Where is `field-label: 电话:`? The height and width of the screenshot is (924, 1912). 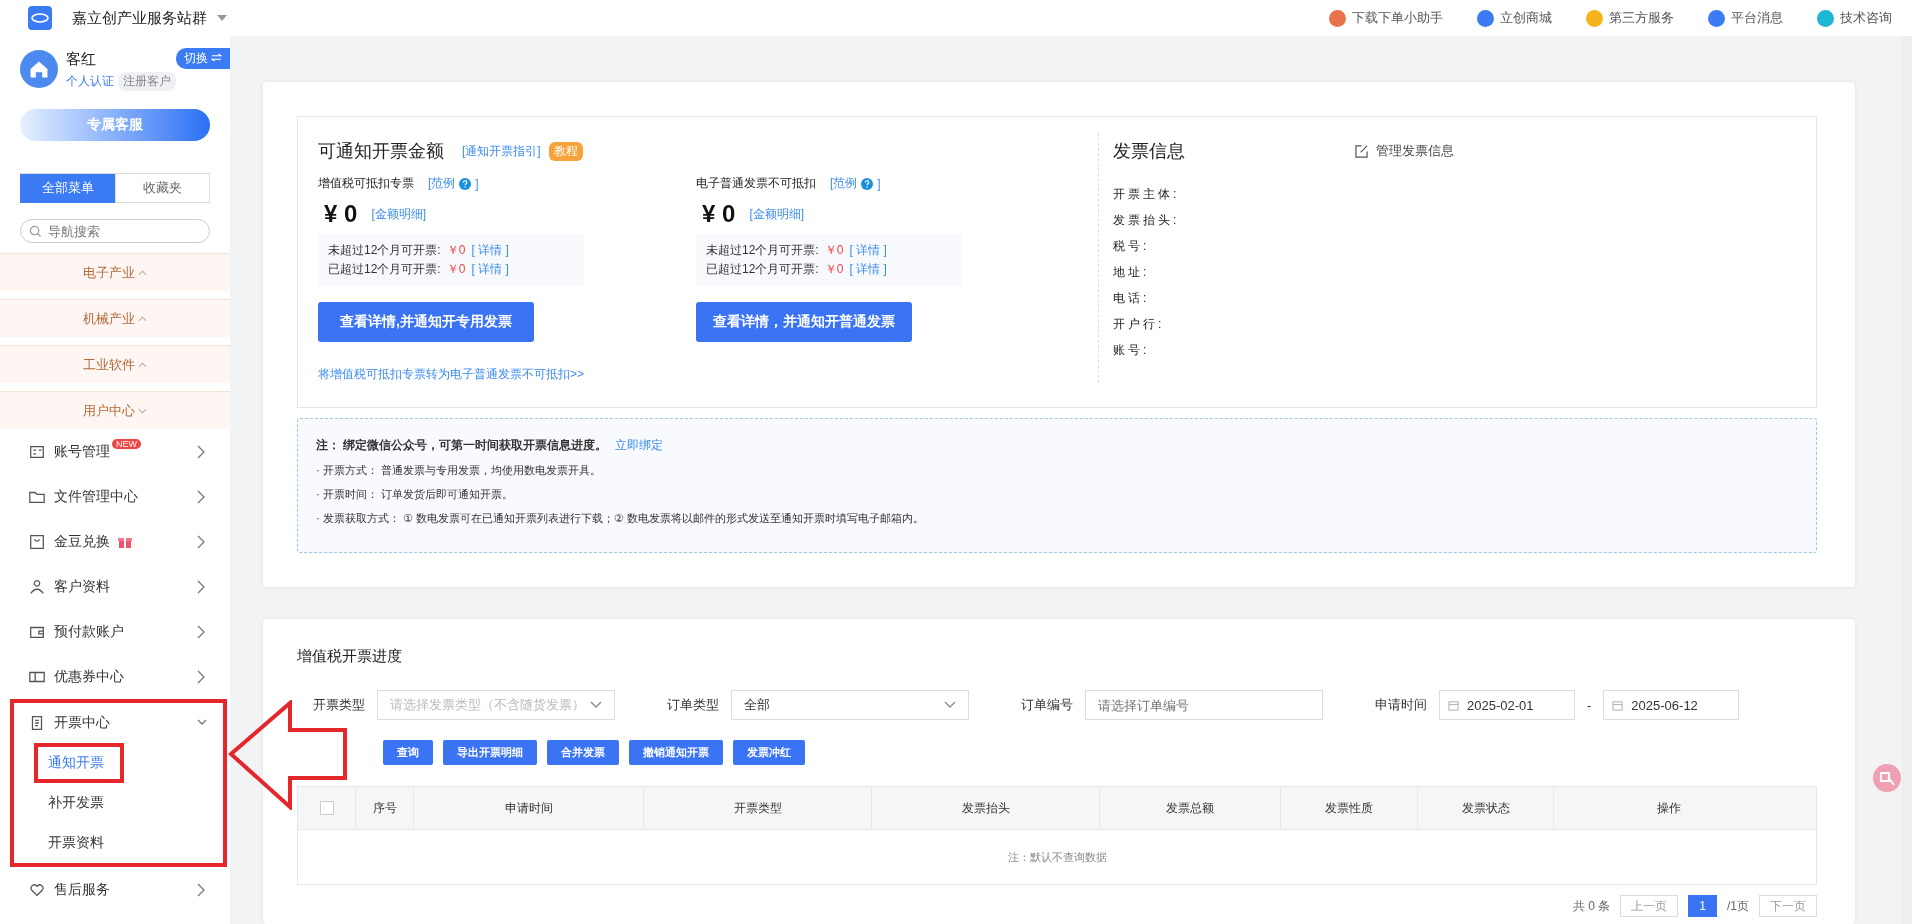
field-label: 电话: is located at coordinates (1132, 298).